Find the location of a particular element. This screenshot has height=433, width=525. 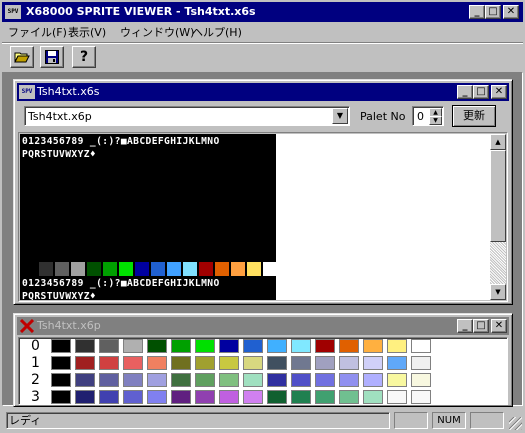

vertical-scrollbar: ▲ ▼ is located at coordinates (498, 217).